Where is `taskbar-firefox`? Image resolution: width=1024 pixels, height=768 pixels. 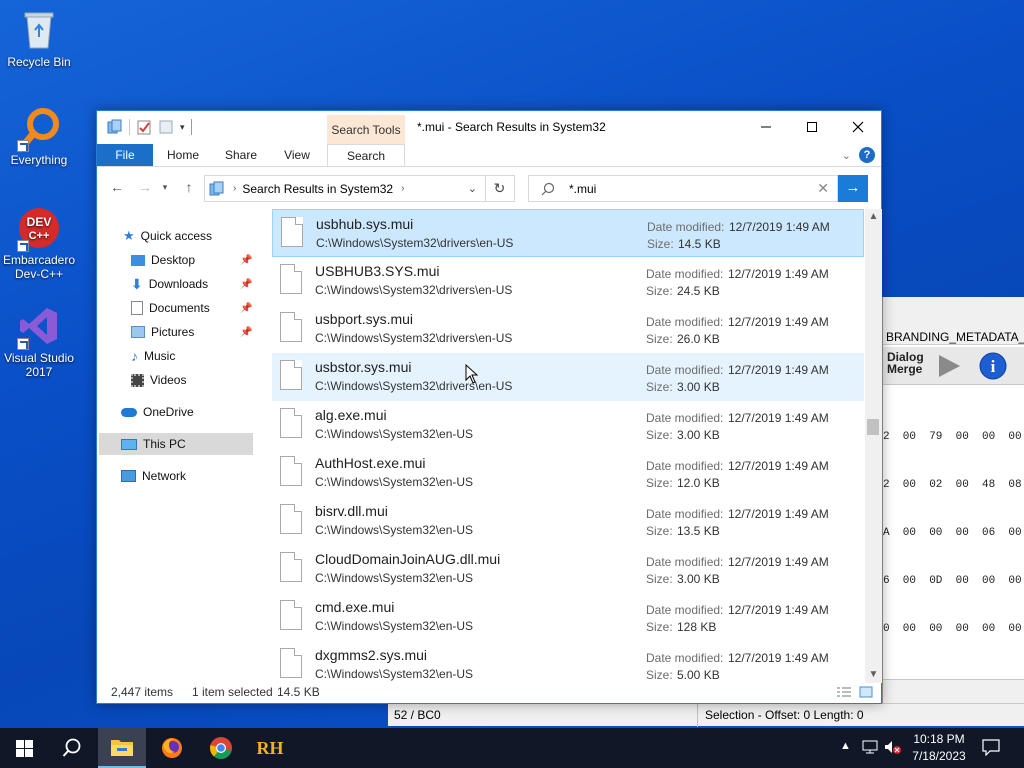 taskbar-firefox is located at coordinates (172, 748).